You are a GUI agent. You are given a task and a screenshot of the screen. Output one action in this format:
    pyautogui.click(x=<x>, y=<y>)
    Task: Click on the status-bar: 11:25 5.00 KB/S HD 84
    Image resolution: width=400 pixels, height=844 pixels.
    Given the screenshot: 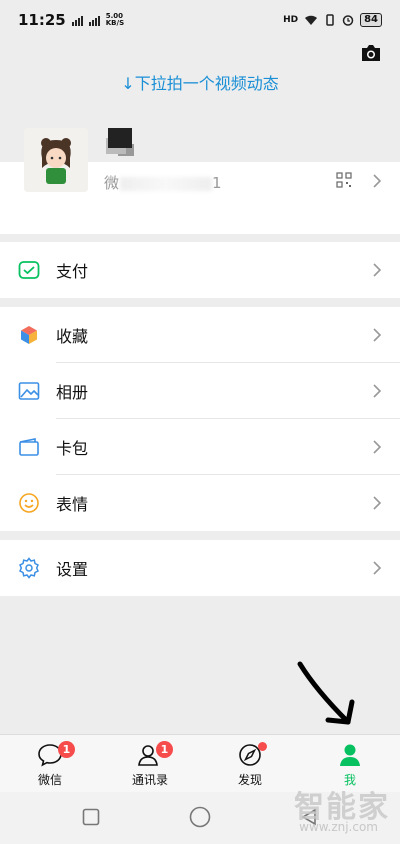 What is the action you would take?
    pyautogui.click(x=200, y=20)
    